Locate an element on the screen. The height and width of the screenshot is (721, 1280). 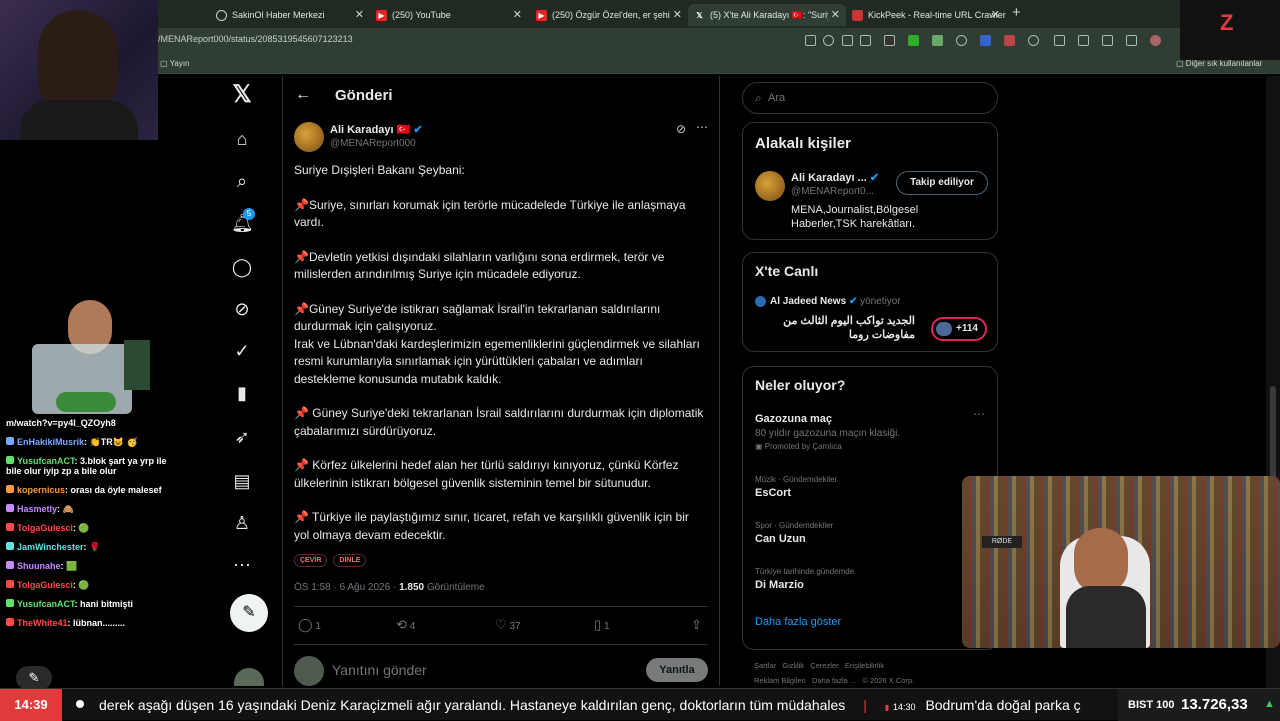
overlay-badge is located at coordinates (1230, 678).